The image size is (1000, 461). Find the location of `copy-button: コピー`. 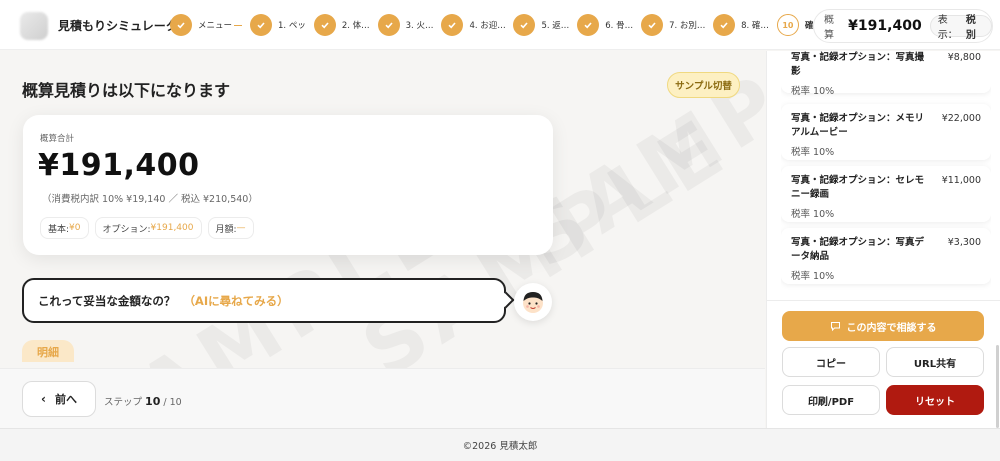

copy-button: コピー is located at coordinates (831, 362).